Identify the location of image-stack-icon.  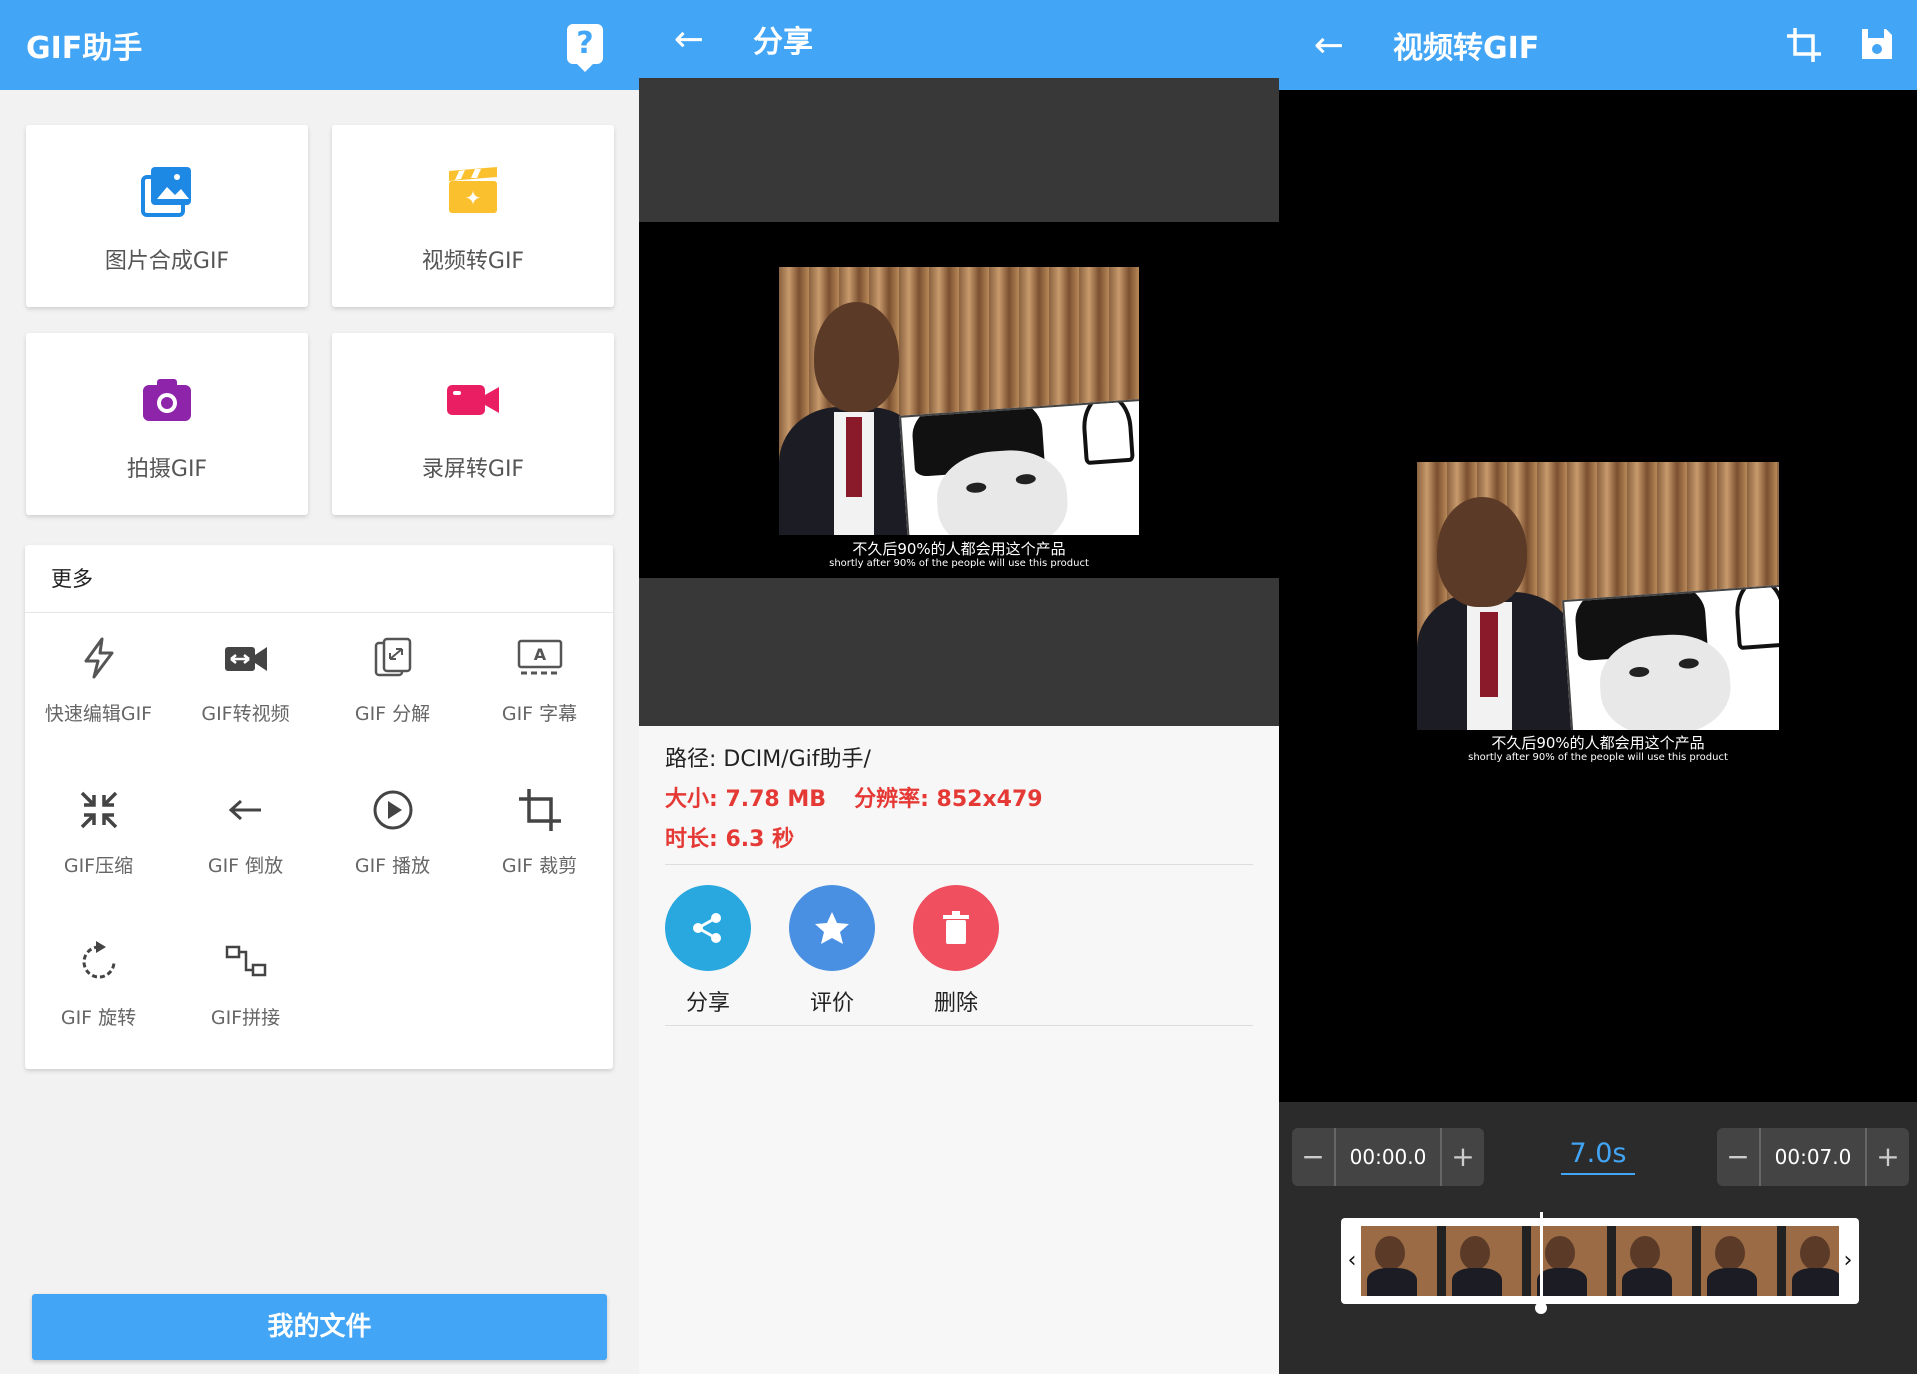
(166, 192).